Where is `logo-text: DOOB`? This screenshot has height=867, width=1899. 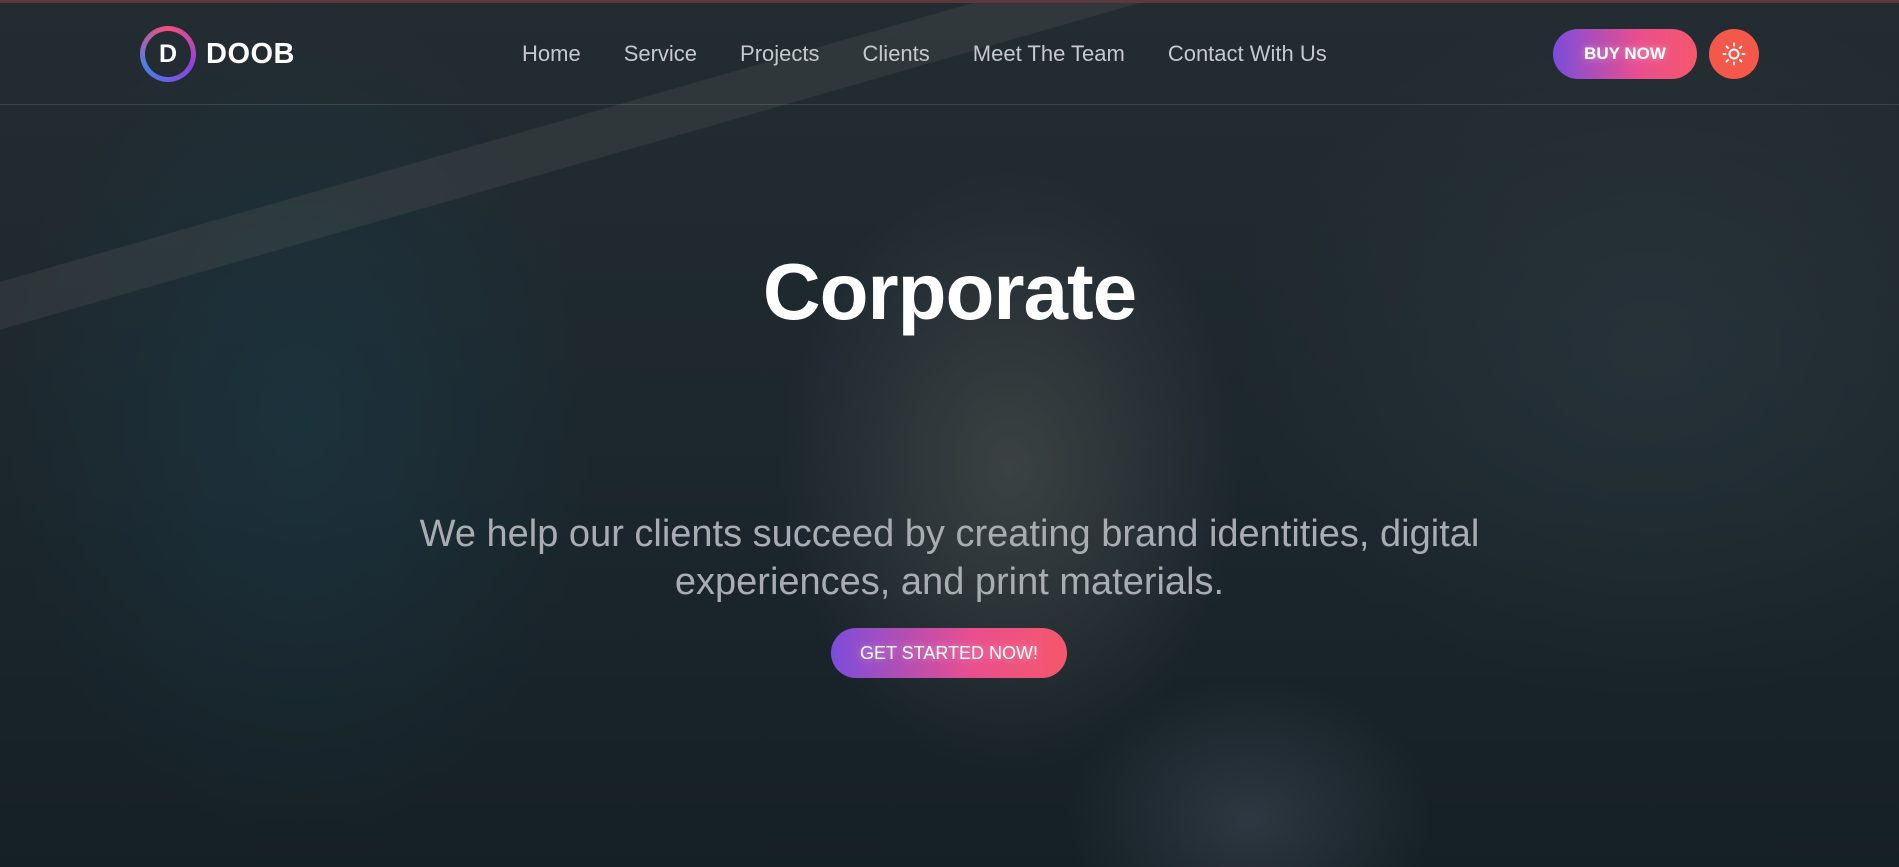 logo-text: DOOB is located at coordinates (250, 53).